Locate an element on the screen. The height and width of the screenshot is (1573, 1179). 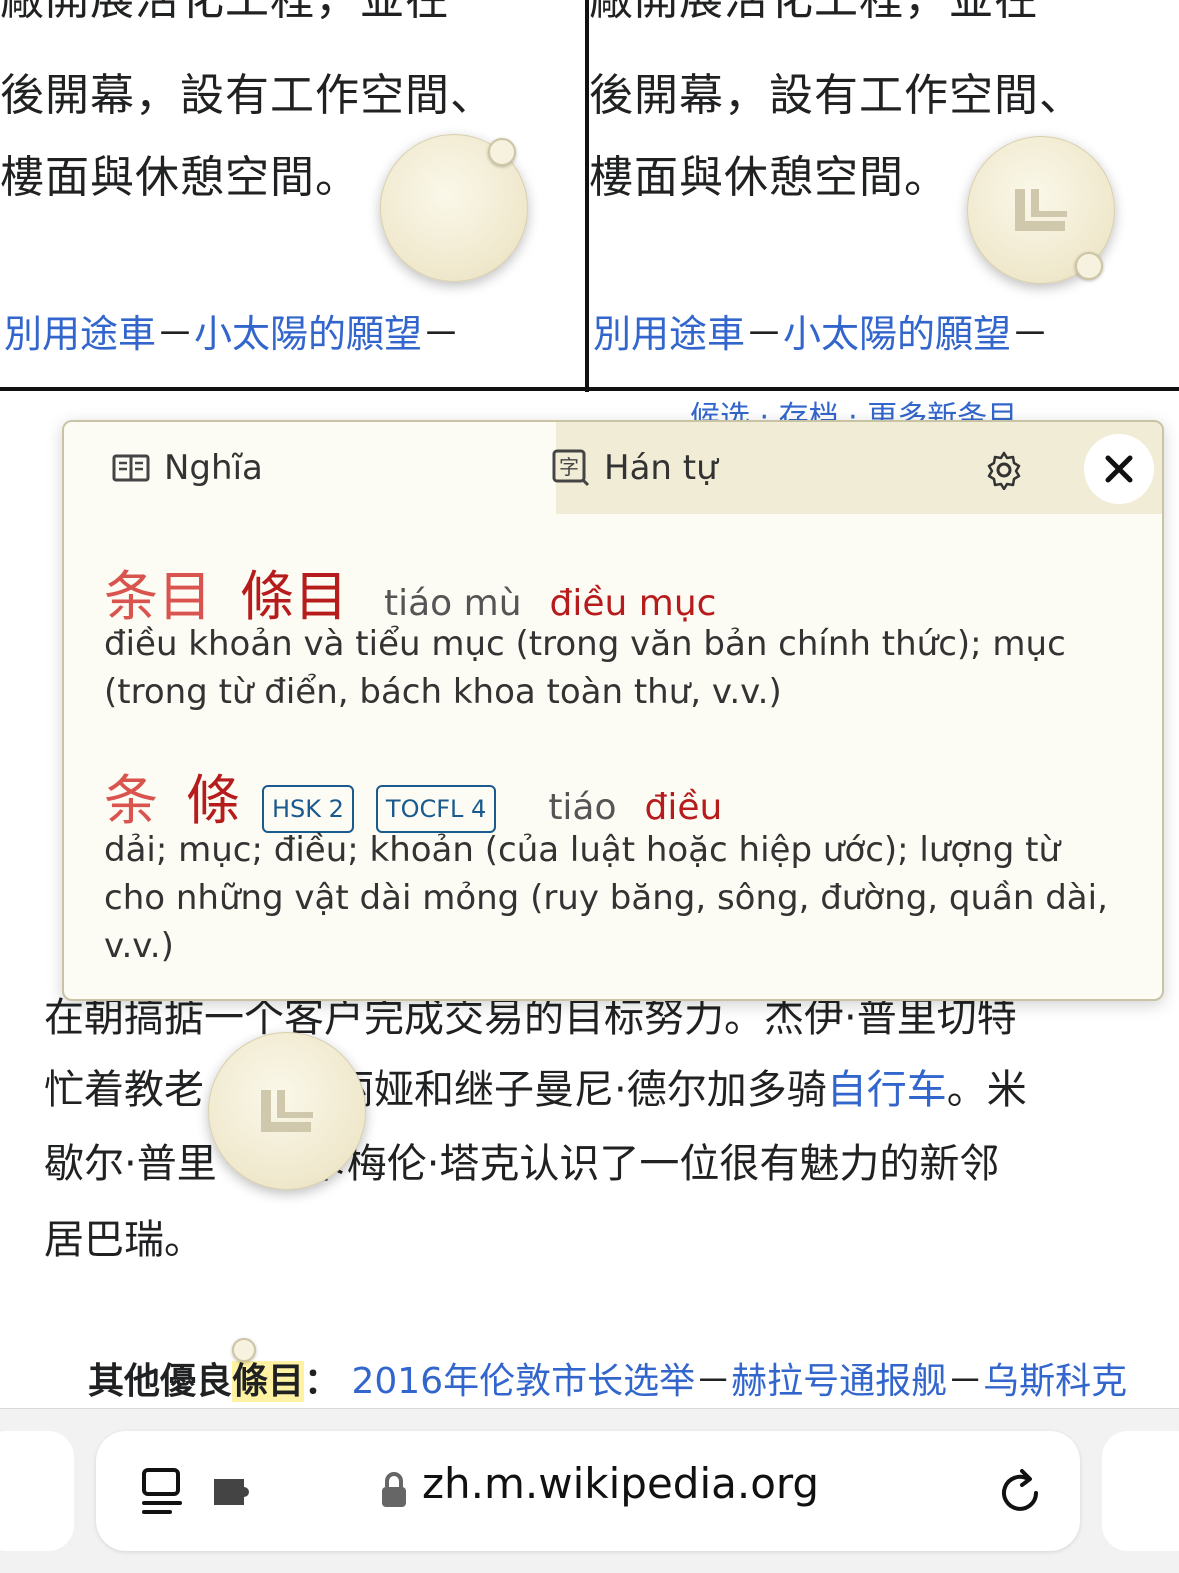
tab-meaning-label: Nghĩa is located at coordinates (213, 468).